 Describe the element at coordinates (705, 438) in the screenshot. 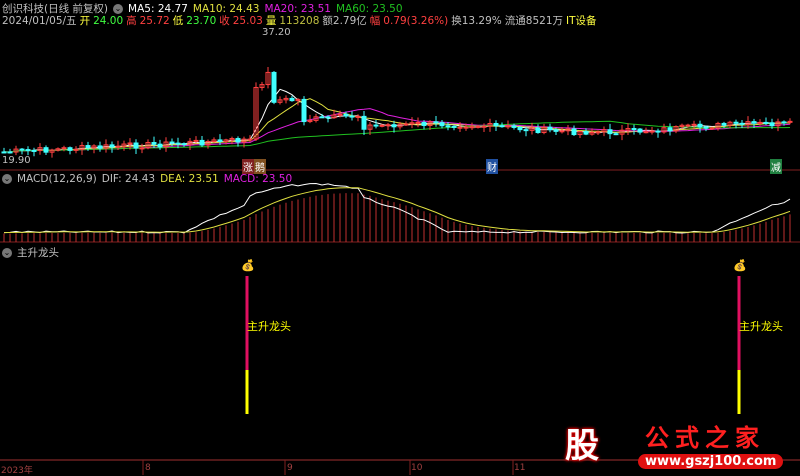

I see `watermark-name: 公式之家` at that location.